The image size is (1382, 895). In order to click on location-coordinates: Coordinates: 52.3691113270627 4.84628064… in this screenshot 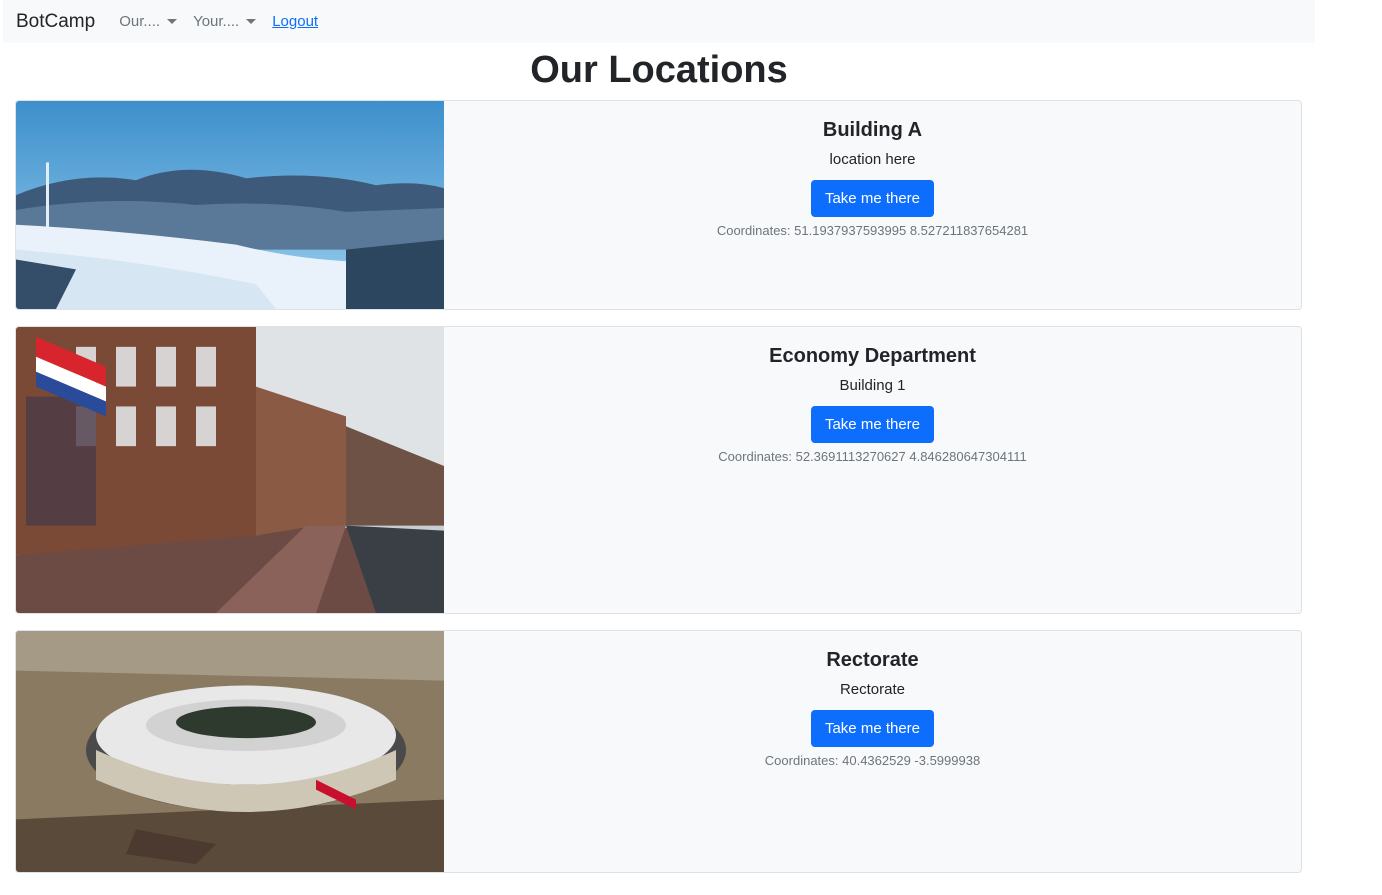, I will do `click(872, 456)`.